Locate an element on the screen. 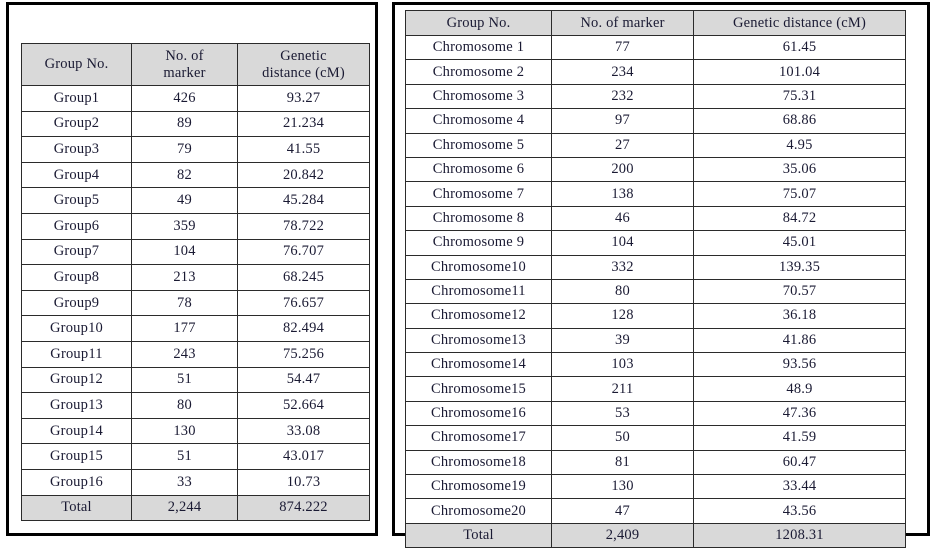 This screenshot has width=932, height=548. cell-group-no: Chromosome 1 is located at coordinates (478, 47).